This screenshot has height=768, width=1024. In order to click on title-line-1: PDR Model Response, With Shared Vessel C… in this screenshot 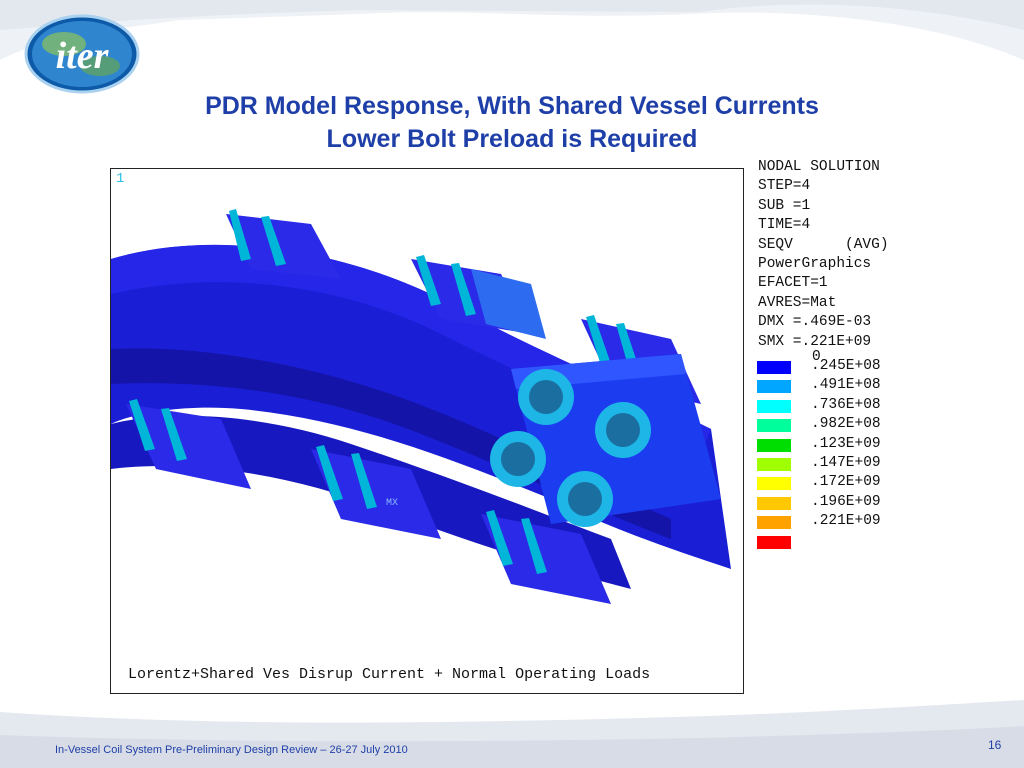, I will do `click(512, 106)`.